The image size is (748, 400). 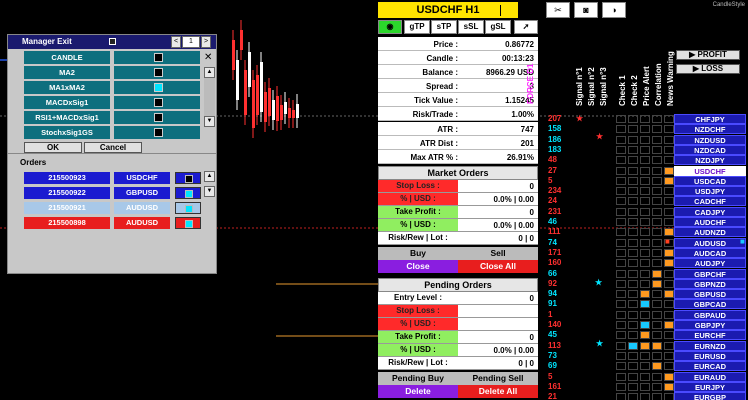 I want to click on filter-row: MA1xMA2, so click(x=117, y=87).